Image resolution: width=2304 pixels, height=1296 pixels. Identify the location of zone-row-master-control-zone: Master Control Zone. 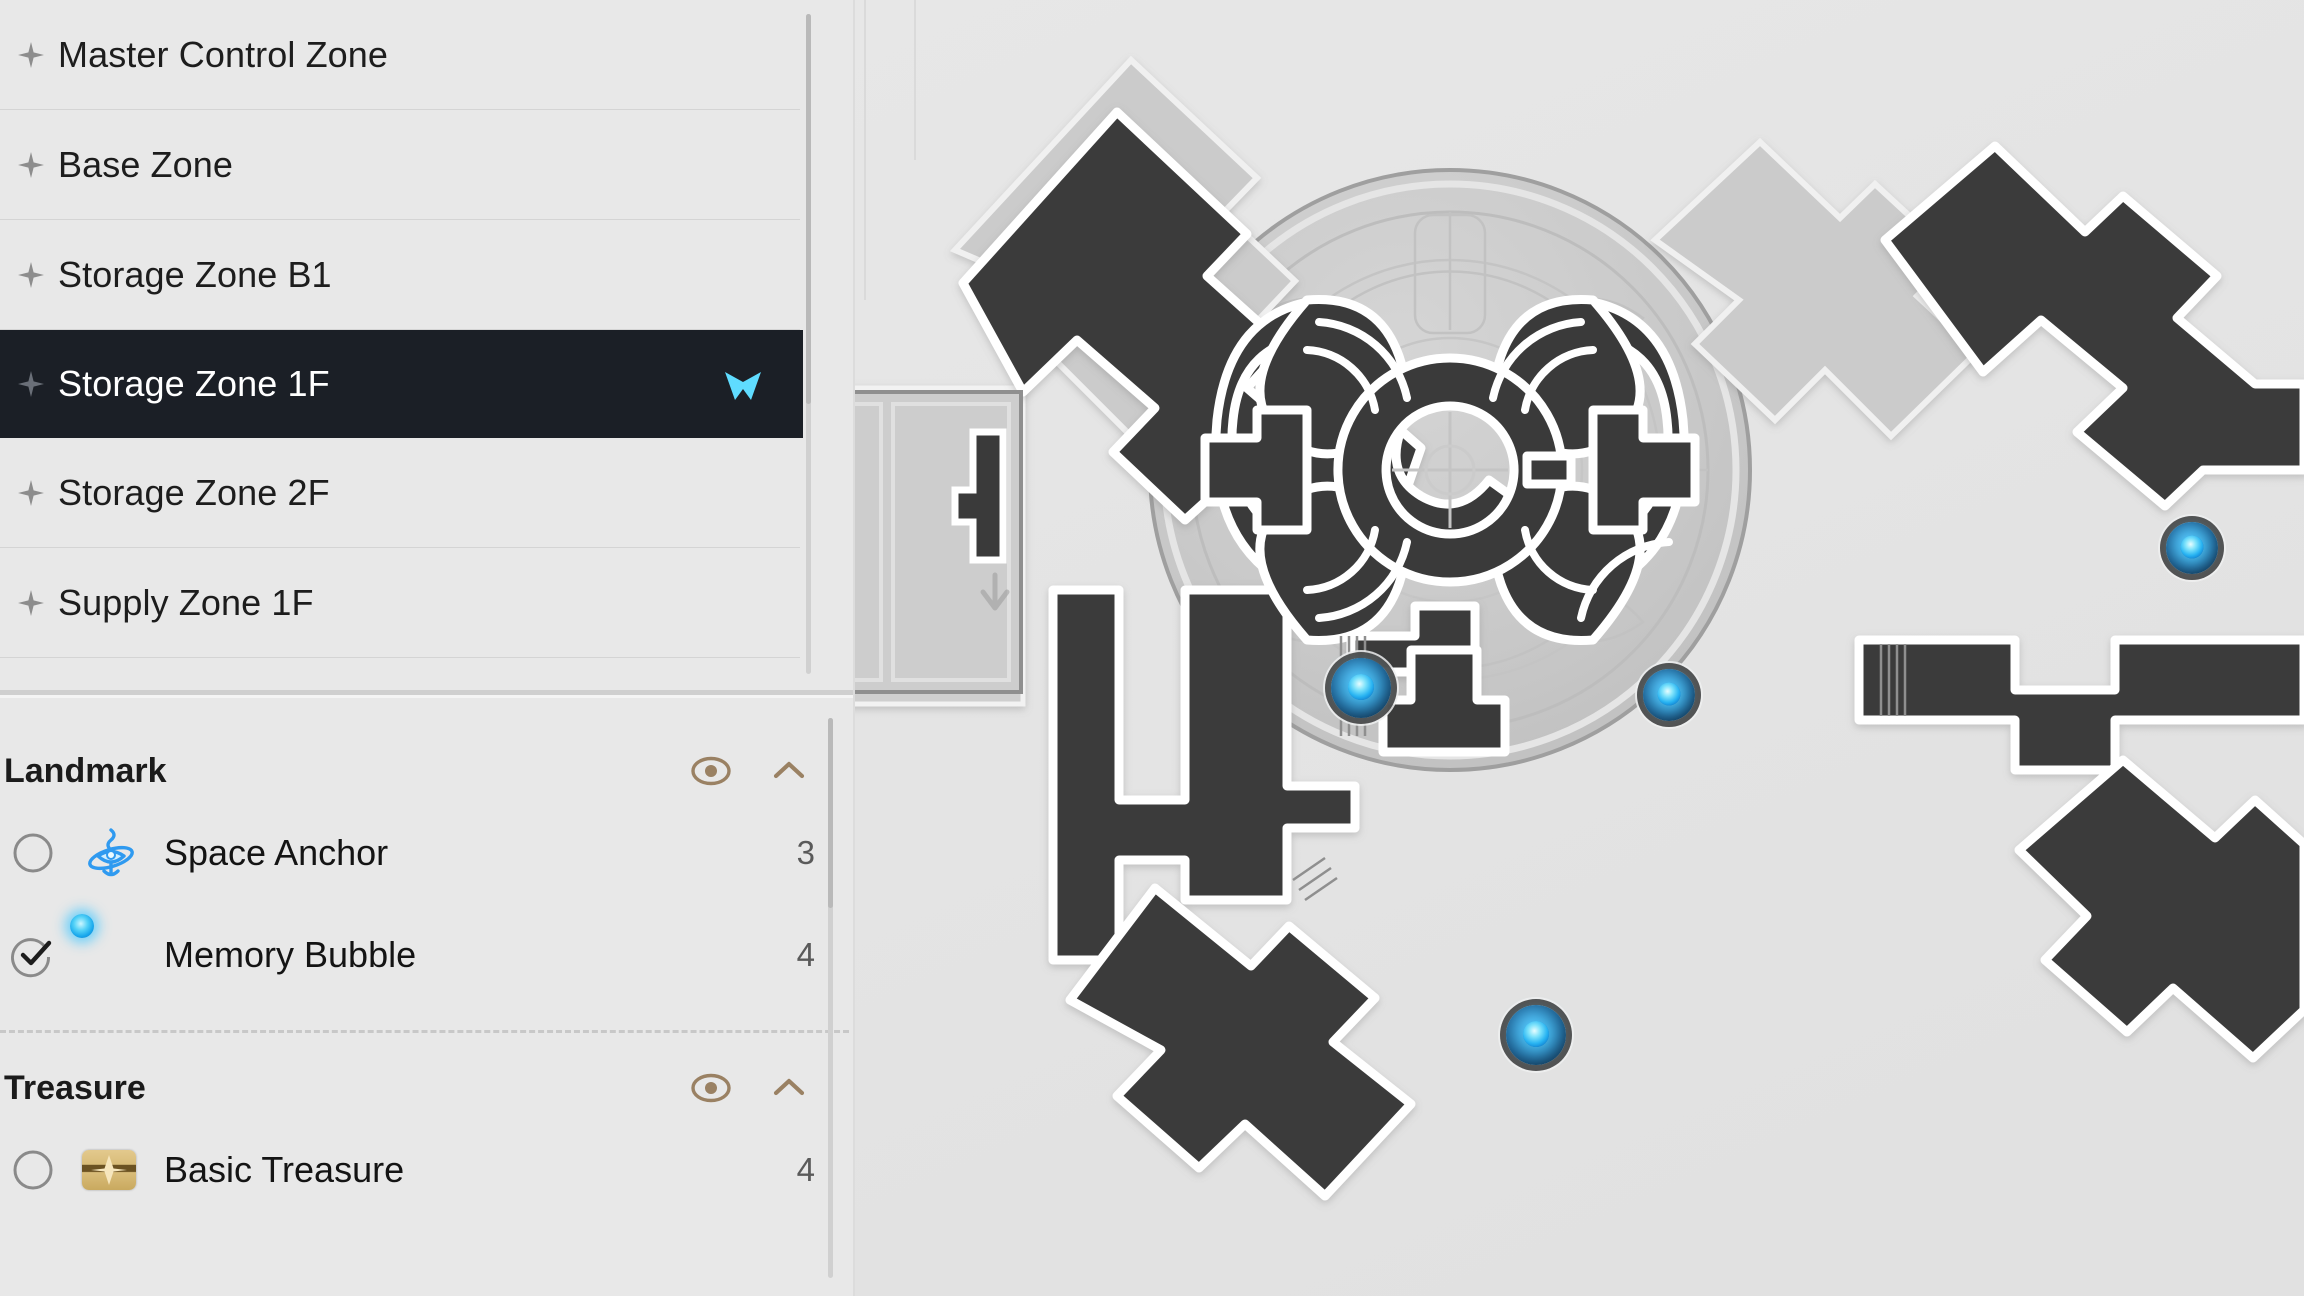
(427, 55).